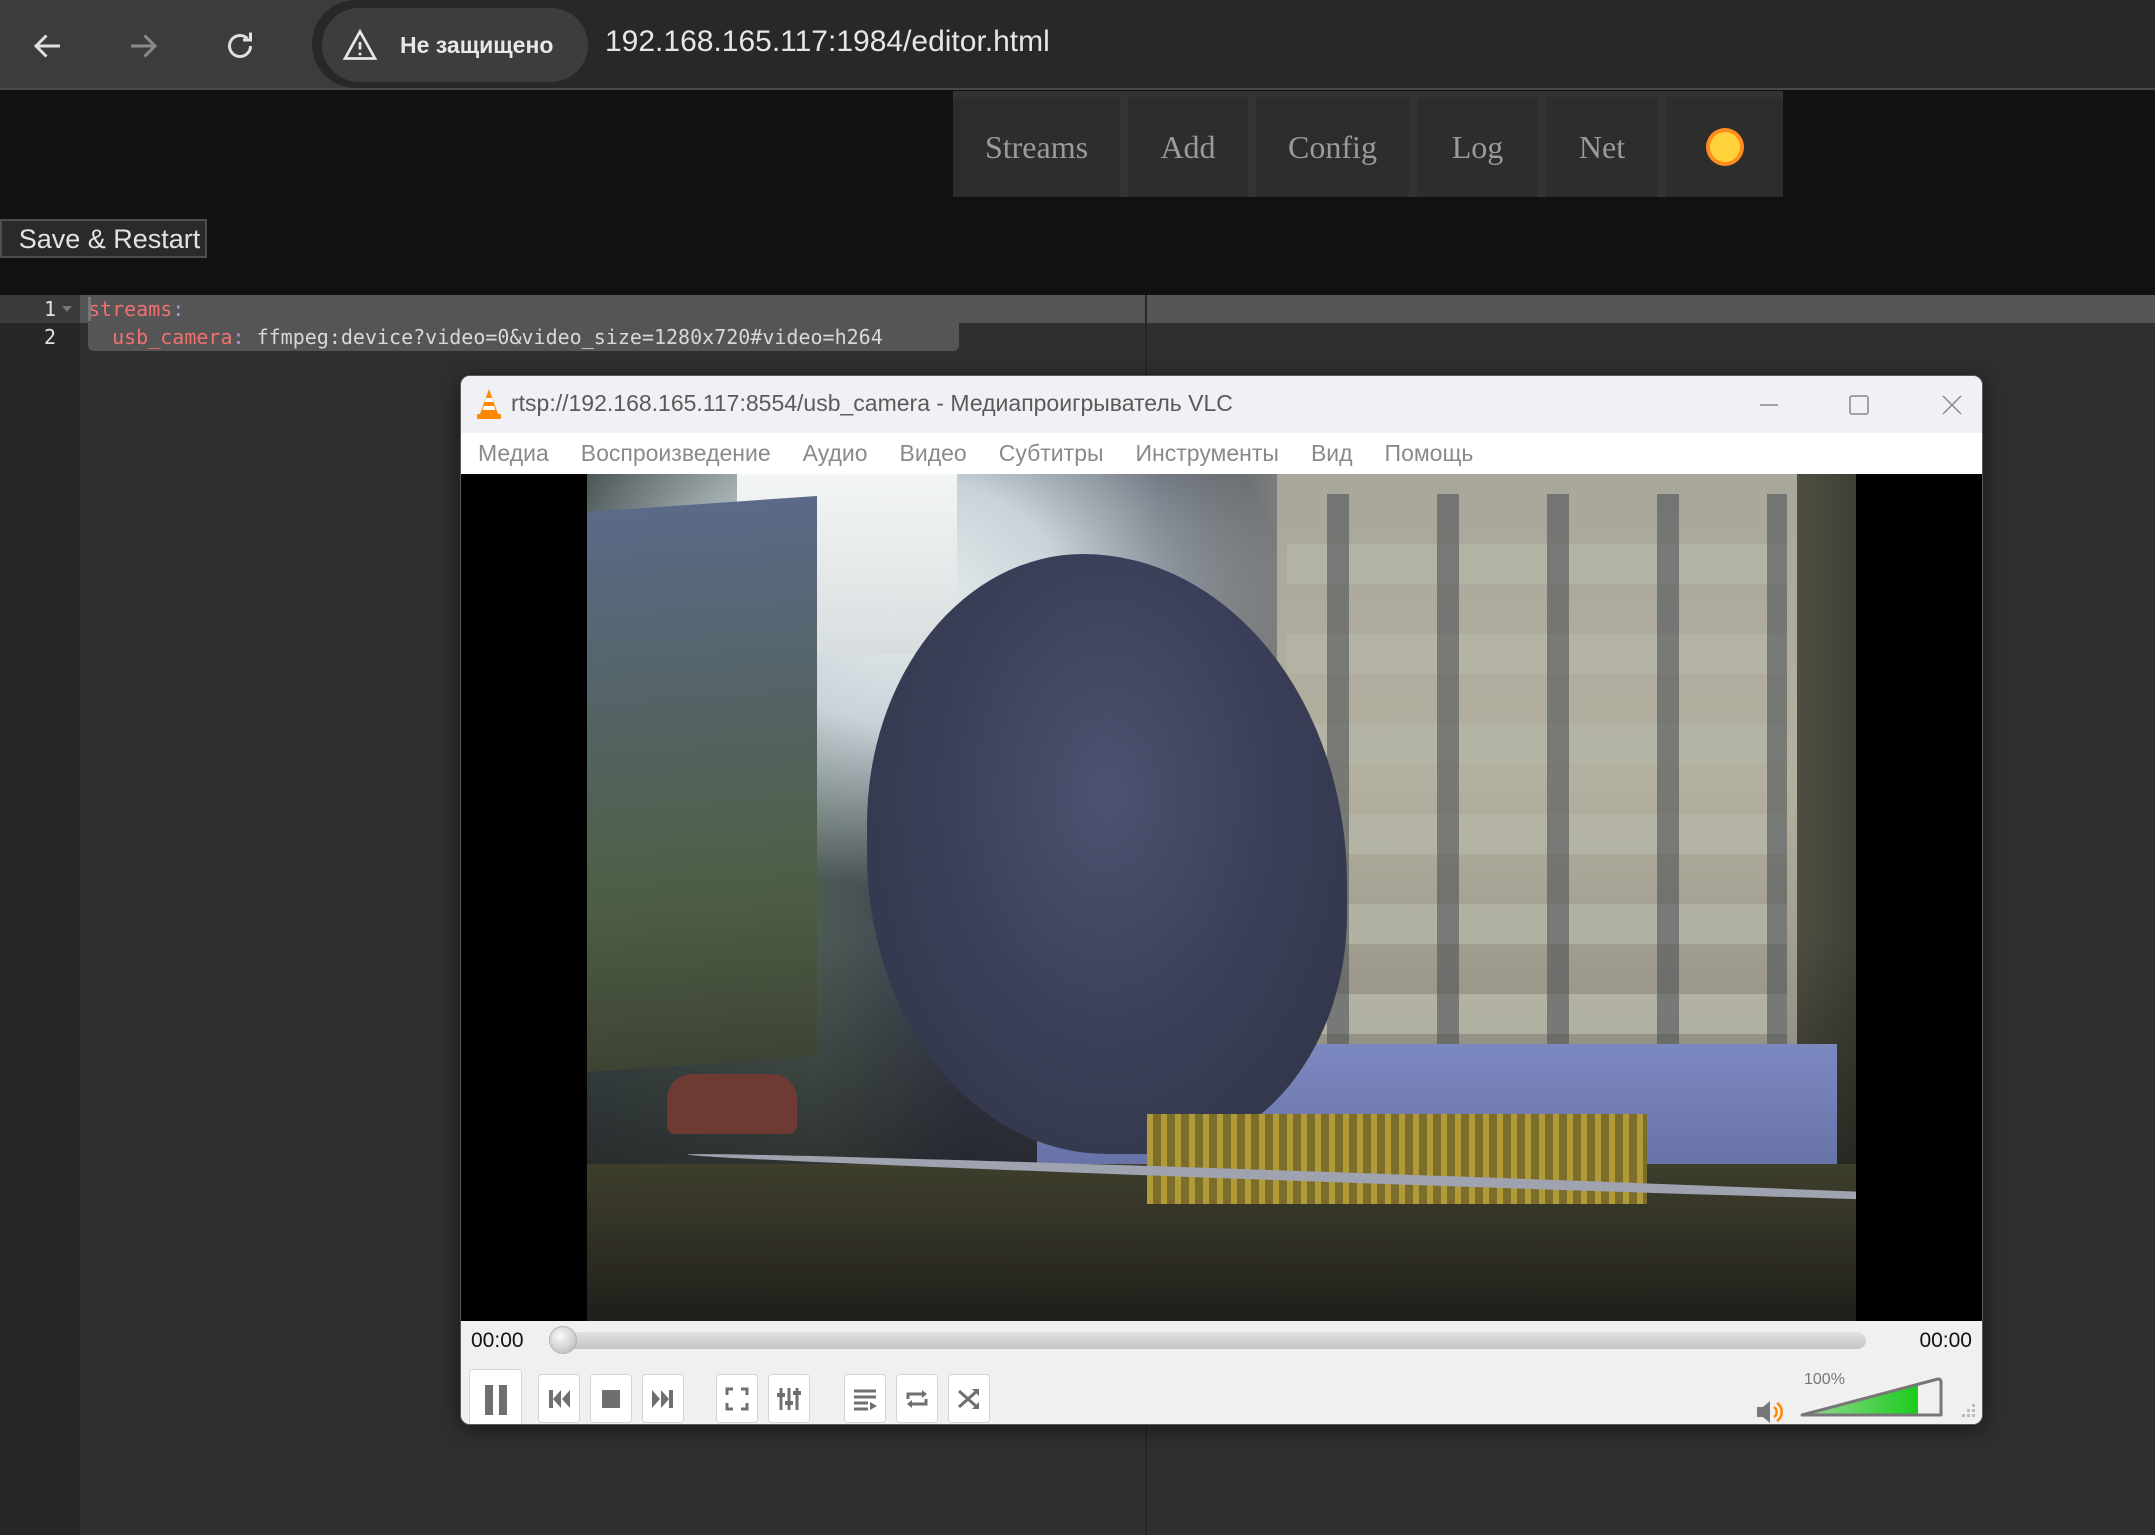 The height and width of the screenshot is (1535, 2155). I want to click on maximize-button, so click(1859, 404).